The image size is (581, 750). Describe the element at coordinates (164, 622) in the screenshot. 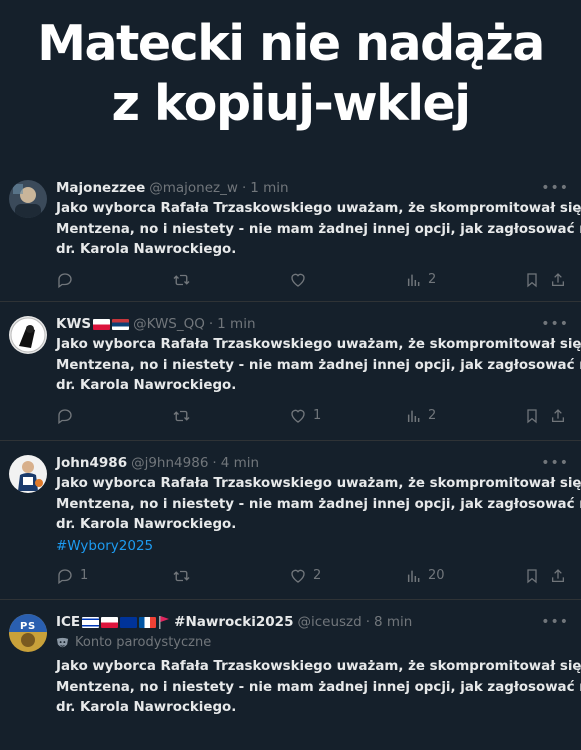

I see `red-pennant-icon` at that location.